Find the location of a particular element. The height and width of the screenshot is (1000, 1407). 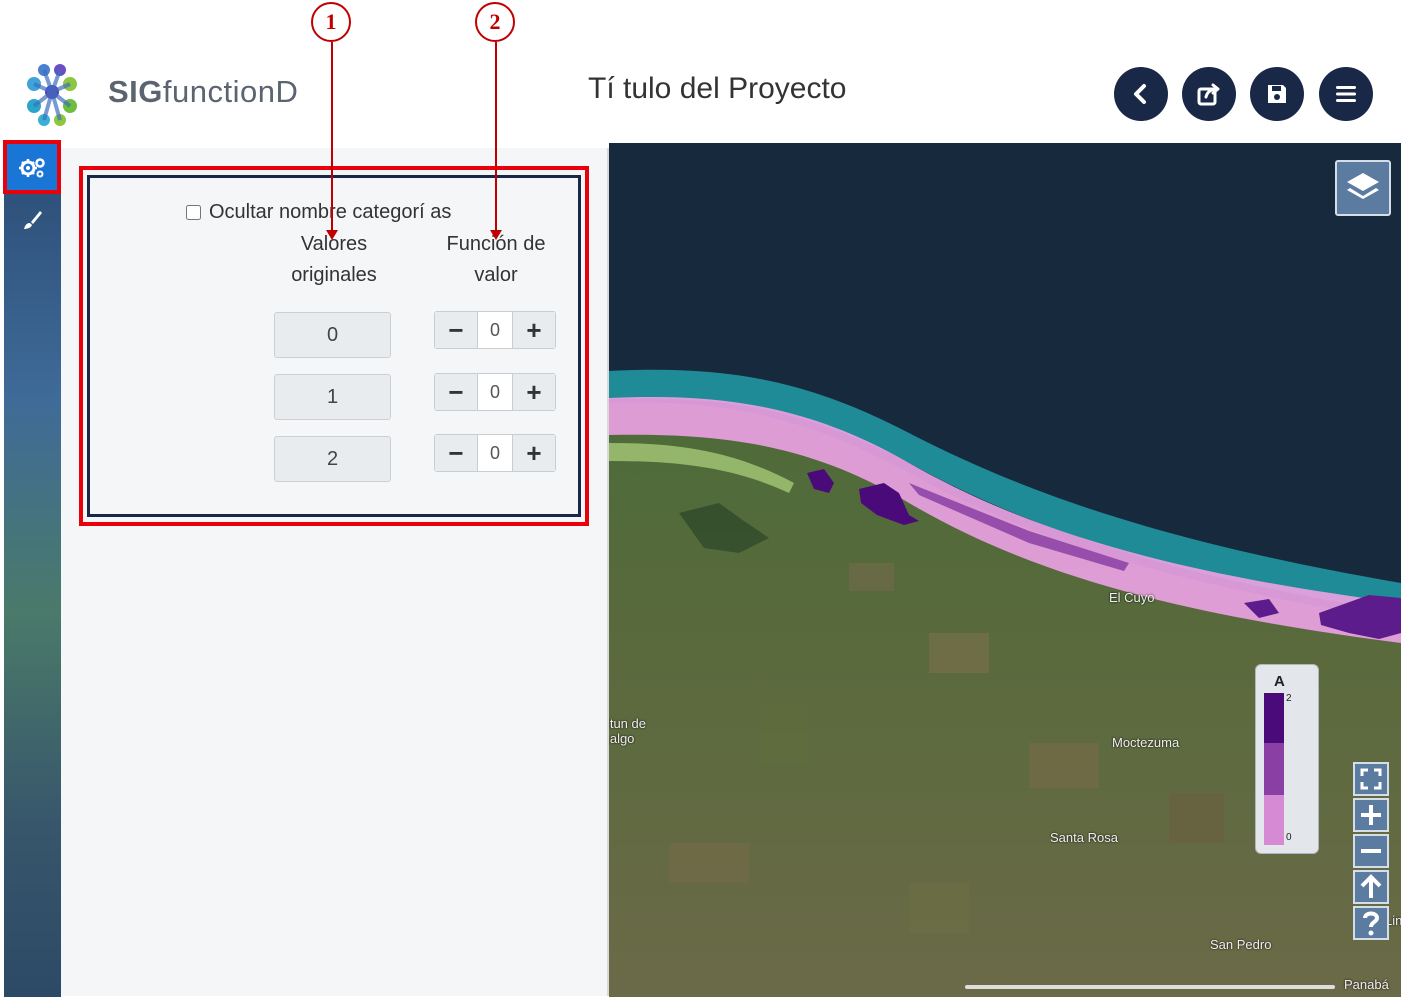

map-legend: A 2 0 is located at coordinates (1287, 759).